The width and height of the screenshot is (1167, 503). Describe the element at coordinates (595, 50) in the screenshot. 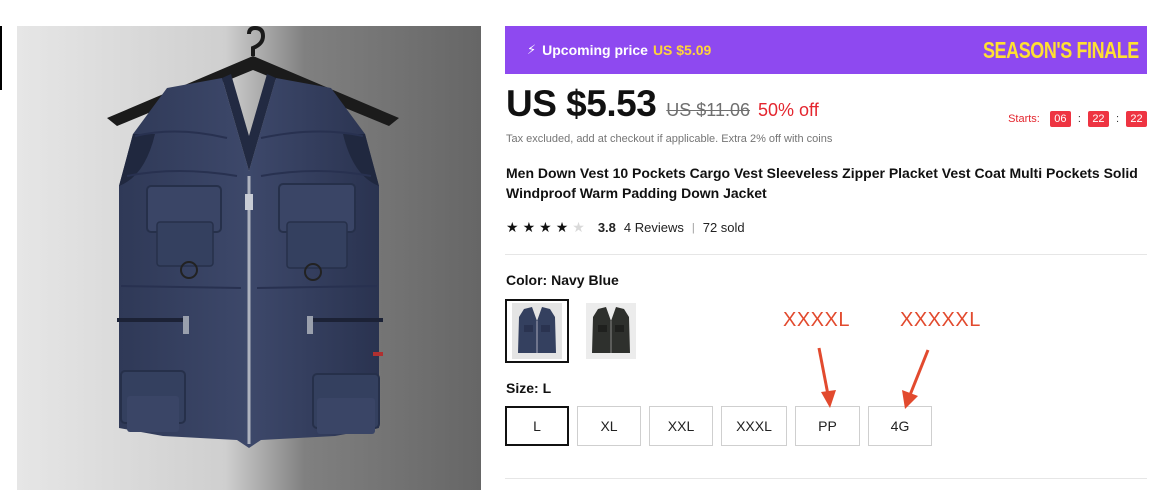

I see `upcoming-price-label: Upcoming price` at that location.